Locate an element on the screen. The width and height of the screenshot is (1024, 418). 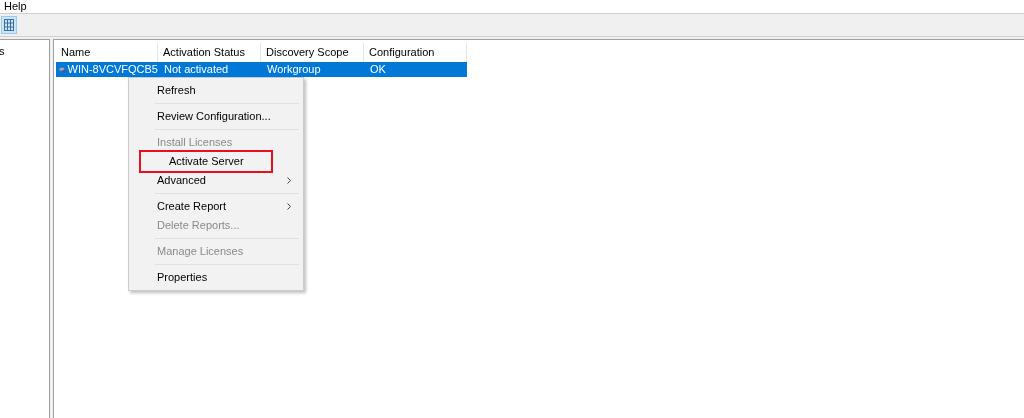
table-row: WIN-8VCVFQCB5 Not activated Workgroup OK is located at coordinates (261, 69).